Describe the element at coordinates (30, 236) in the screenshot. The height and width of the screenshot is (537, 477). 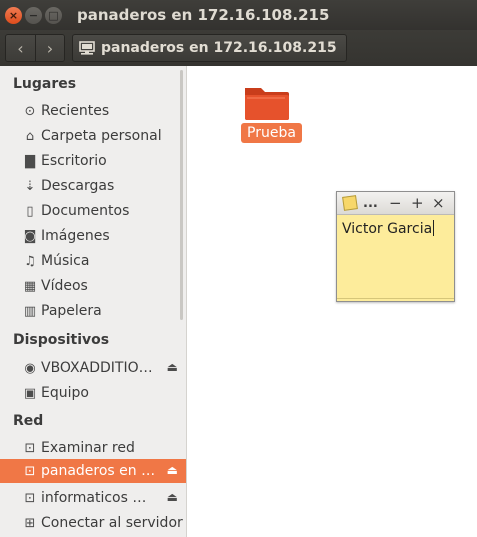
I see `camera-icon: ◙` at that location.